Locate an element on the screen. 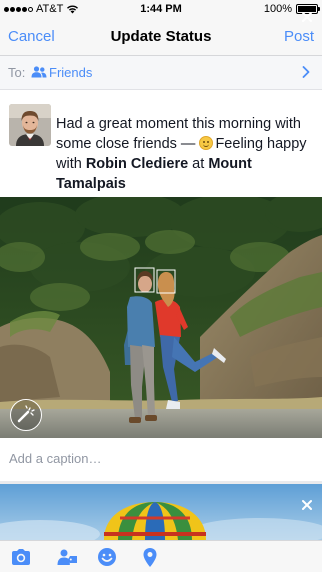 The height and width of the screenshot is (572, 322). remove-photo-2-icon is located at coordinates (307, 505).